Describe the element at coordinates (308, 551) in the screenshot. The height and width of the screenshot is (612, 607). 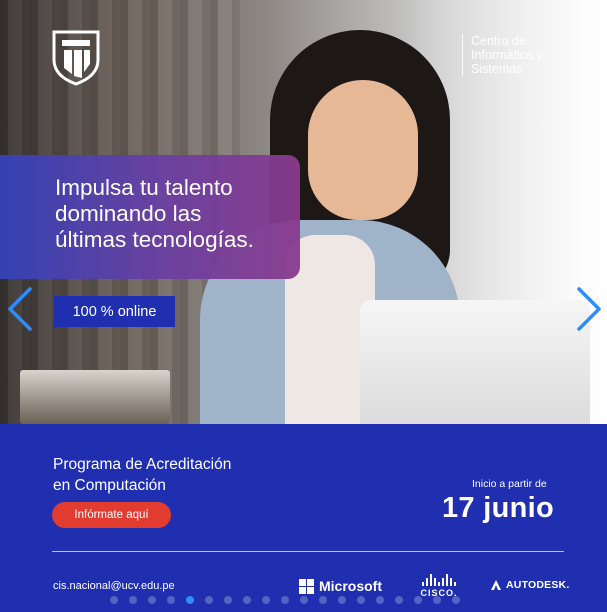
I see `divider` at that location.